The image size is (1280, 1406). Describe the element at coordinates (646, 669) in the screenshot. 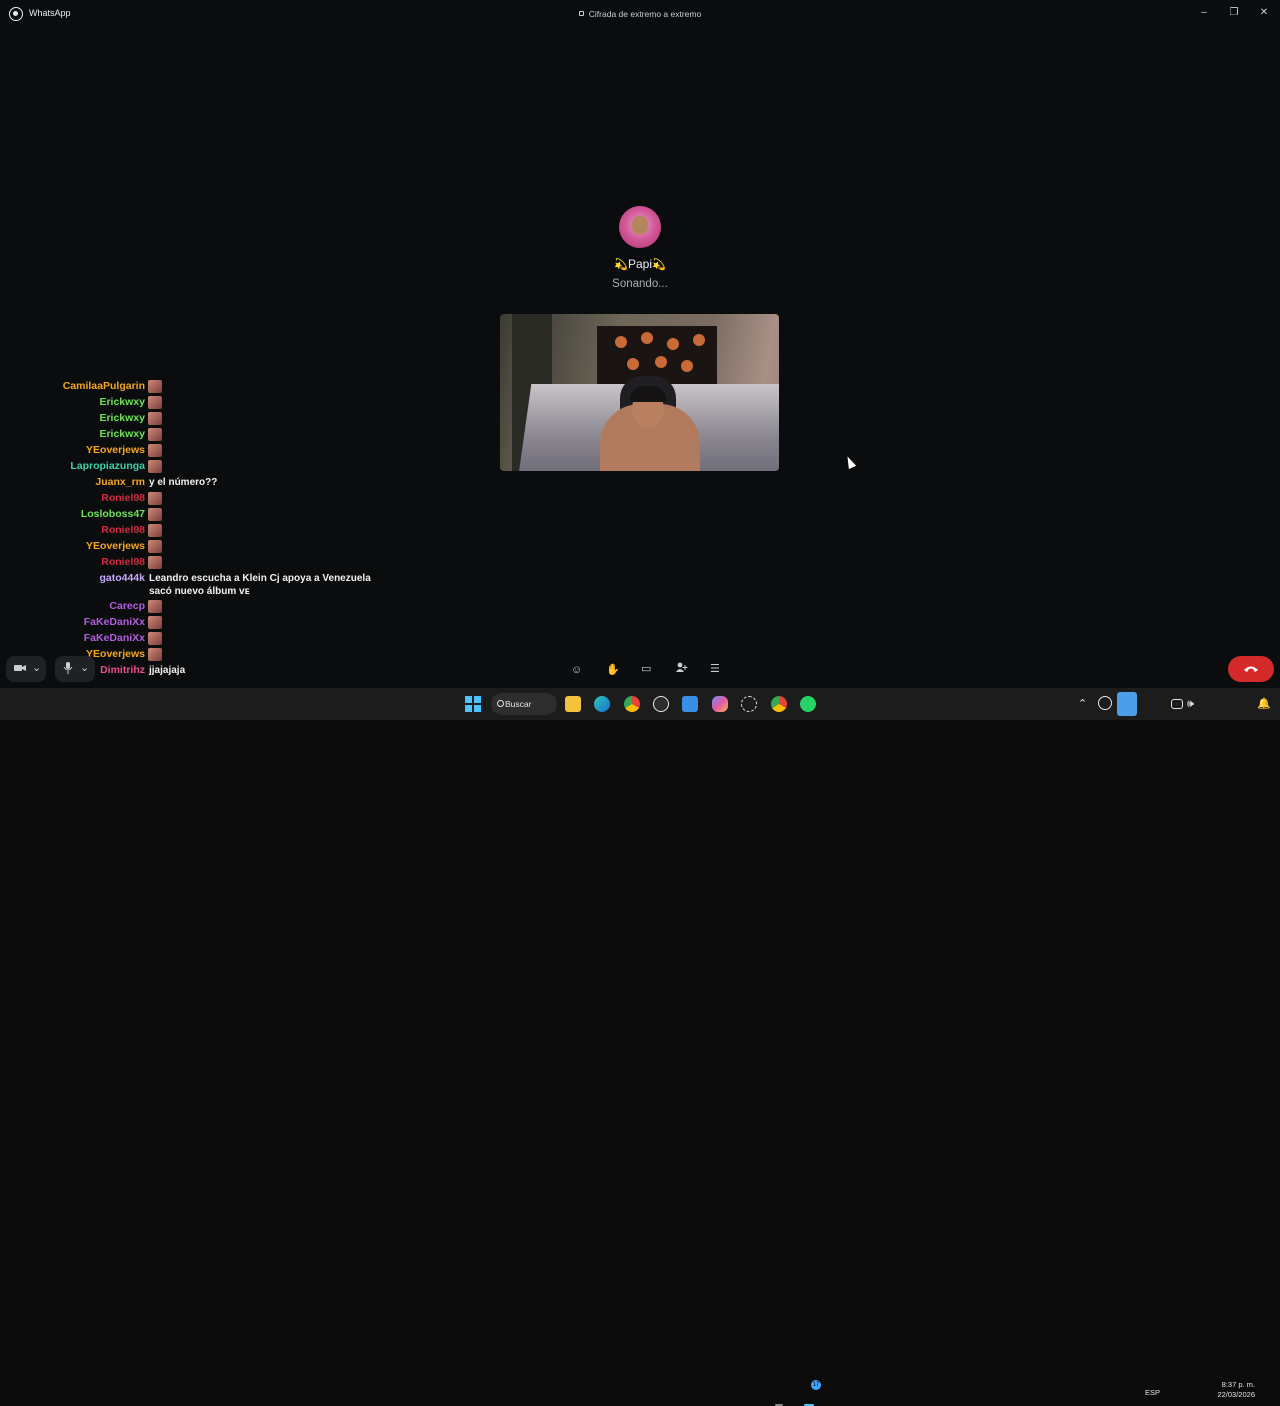

I see `screen-share-button: ▭` at that location.